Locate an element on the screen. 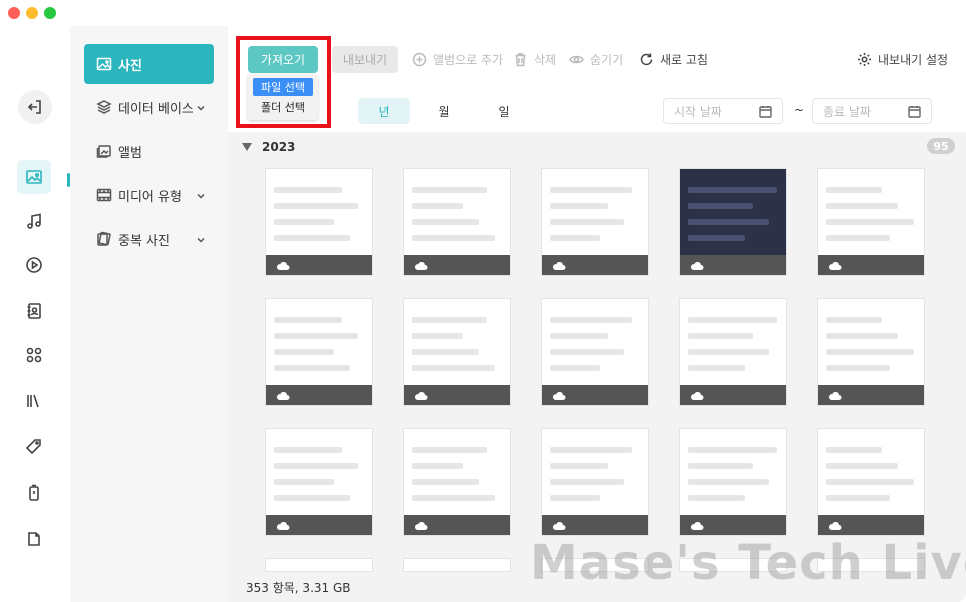 The width and height of the screenshot is (966, 602). layers-icon is located at coordinates (104, 107).